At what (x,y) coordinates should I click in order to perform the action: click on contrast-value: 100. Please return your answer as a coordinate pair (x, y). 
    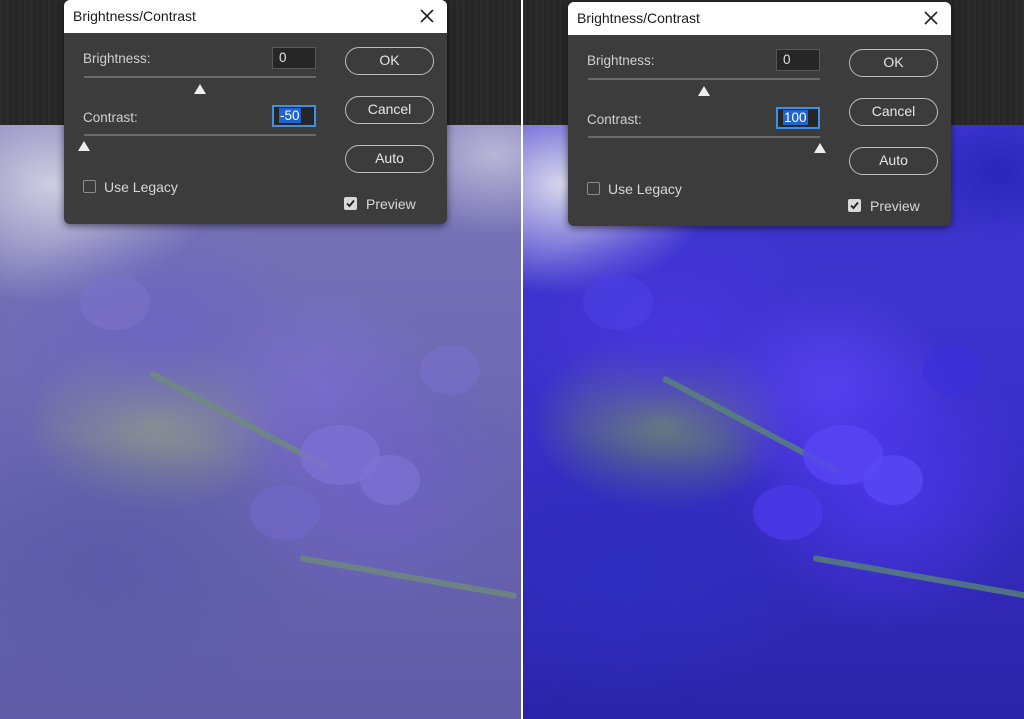
    Looking at the image, I should click on (795, 117).